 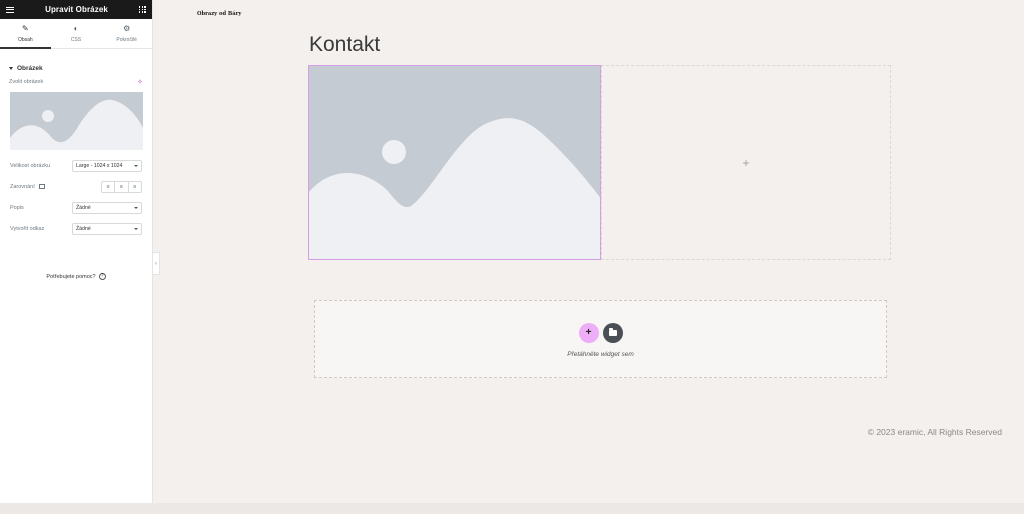 What do you see at coordinates (142, 9) in the screenshot?
I see `widgets-grid-icon` at bounding box center [142, 9].